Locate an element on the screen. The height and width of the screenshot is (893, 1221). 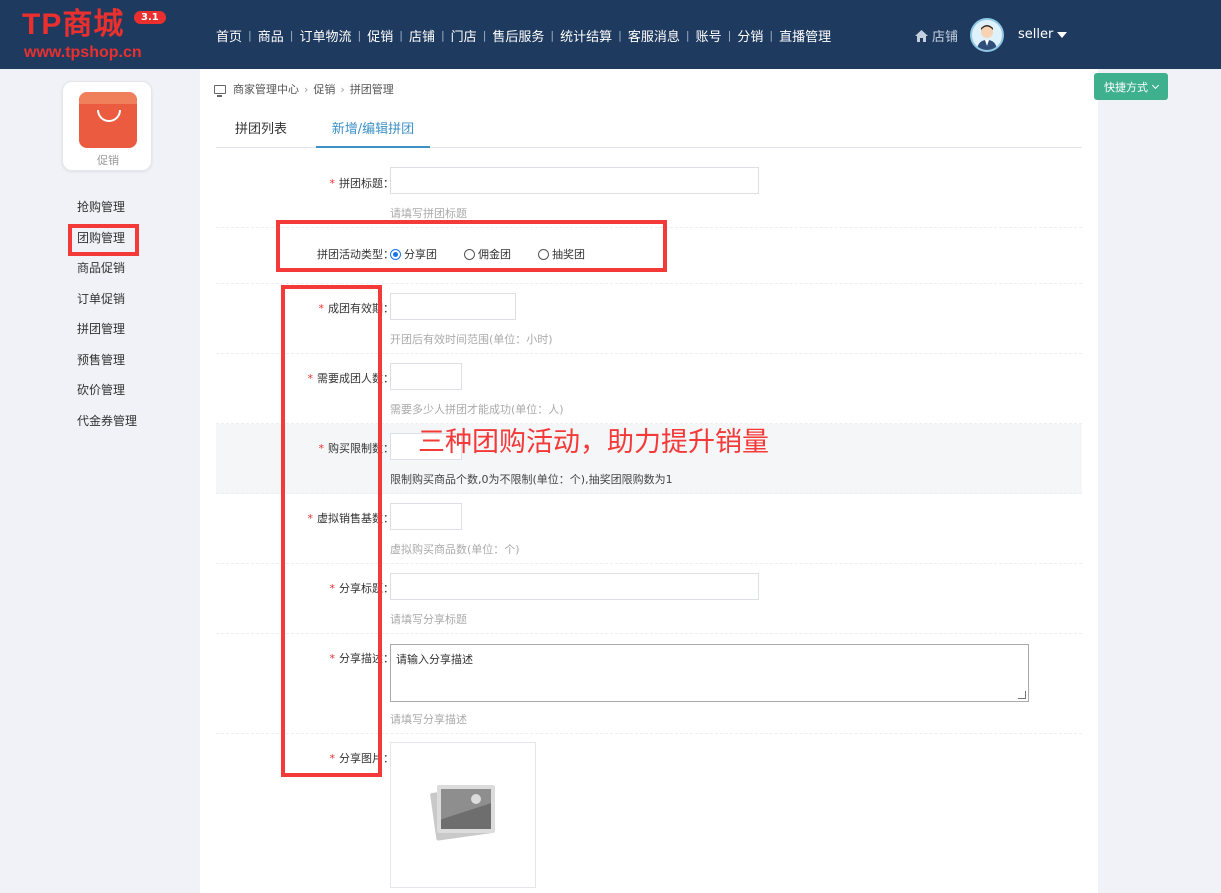
form-row-type: 拼团活动类型： 分享团 佣金团 抽奖团 is located at coordinates (649, 256).